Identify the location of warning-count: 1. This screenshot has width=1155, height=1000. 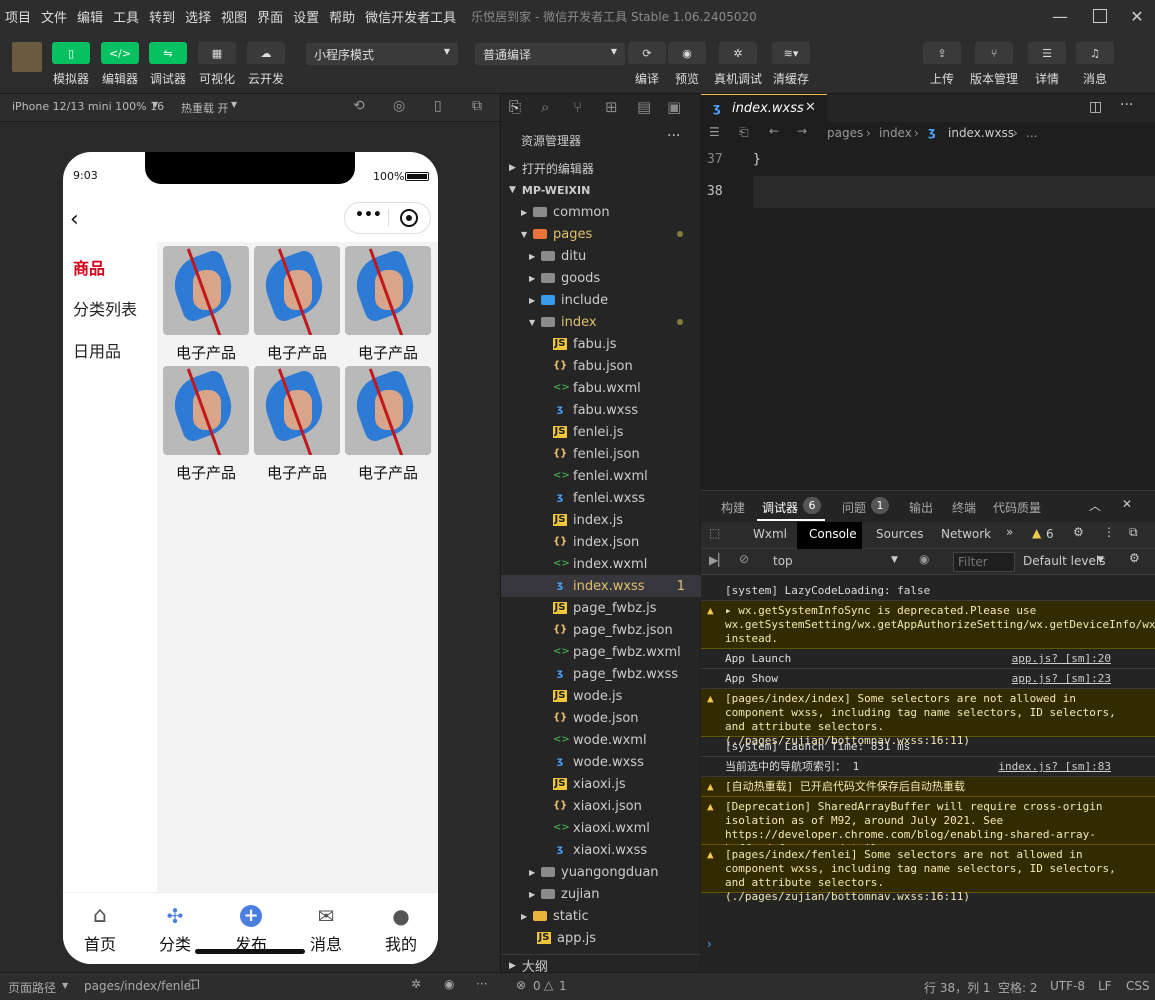
(563, 986).